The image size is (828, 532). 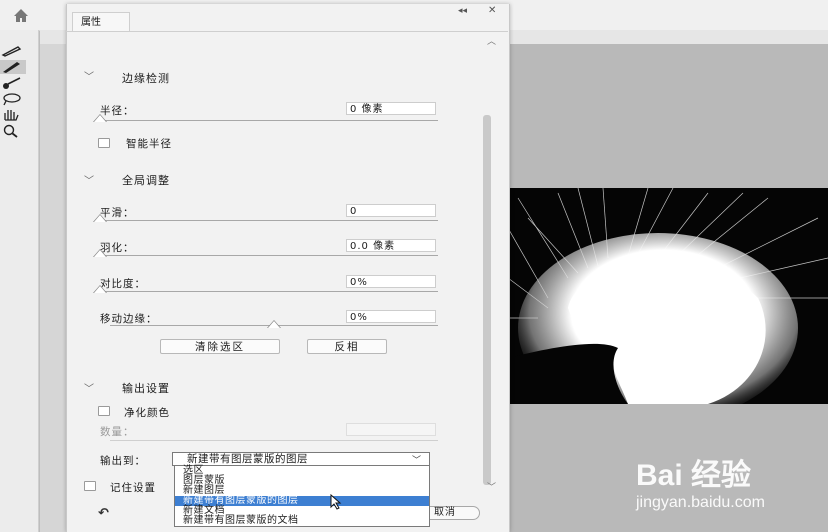 What do you see at coordinates (146, 388) in the screenshot?
I see `section-header-output-settings: 输出设置` at bounding box center [146, 388].